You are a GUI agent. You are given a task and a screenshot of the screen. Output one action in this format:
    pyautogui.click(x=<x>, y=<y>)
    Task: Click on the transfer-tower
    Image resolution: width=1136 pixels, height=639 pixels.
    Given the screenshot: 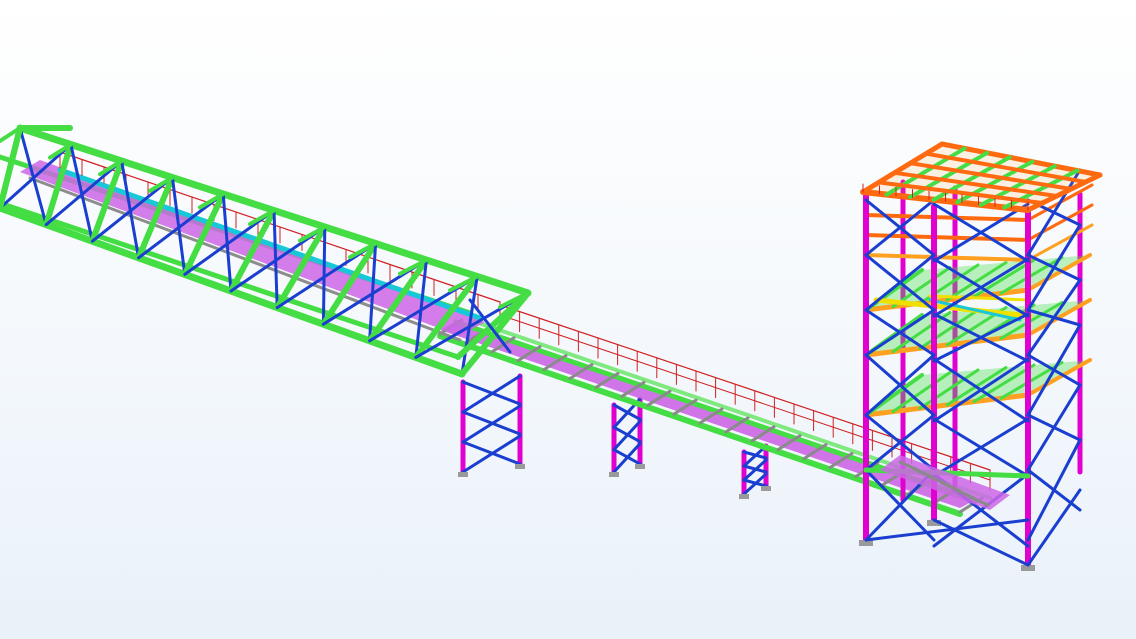 What is the action you would take?
    pyautogui.click(x=976, y=369)
    